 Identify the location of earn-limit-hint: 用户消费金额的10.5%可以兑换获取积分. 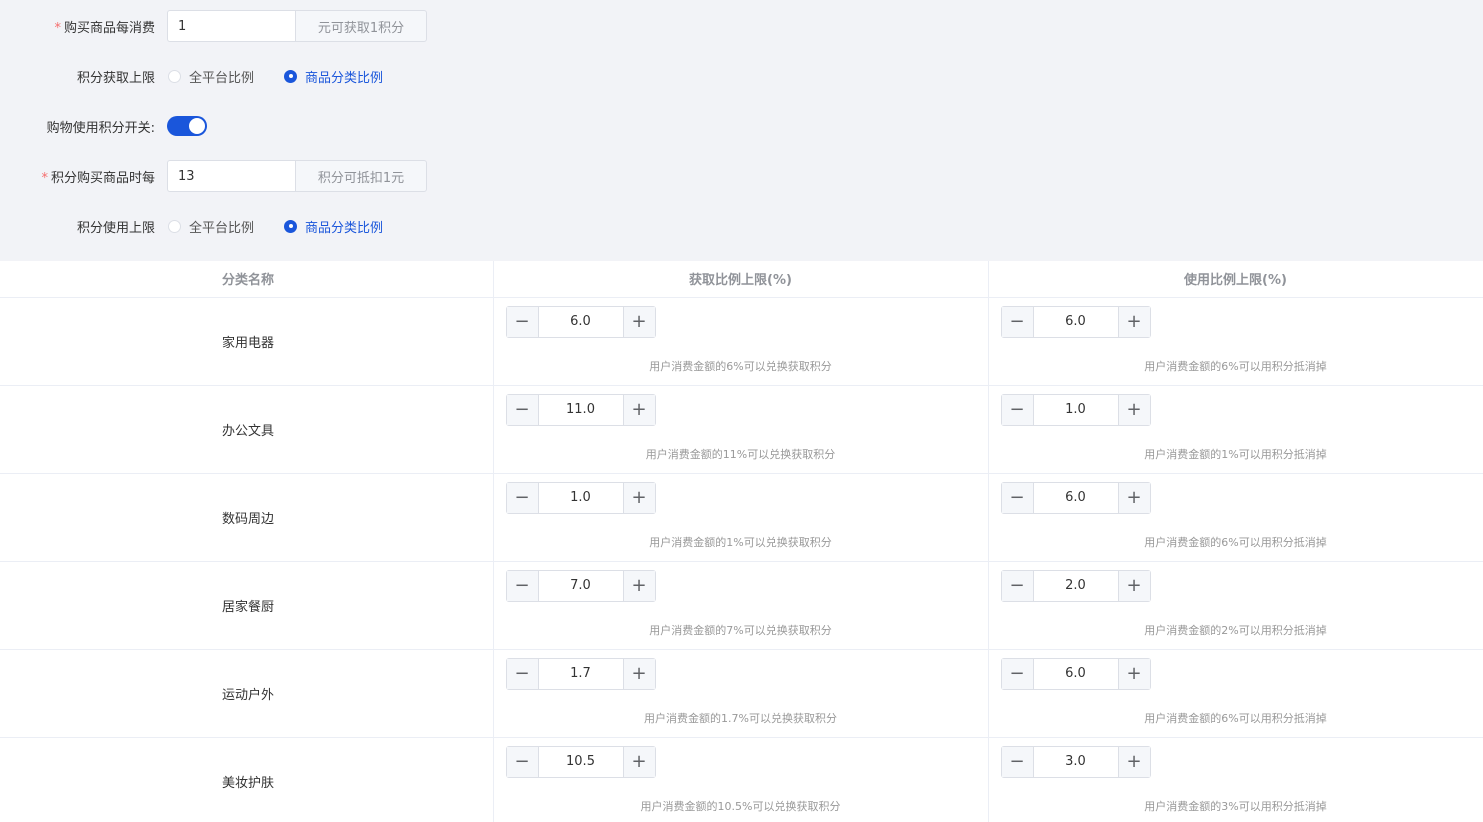
(740, 806).